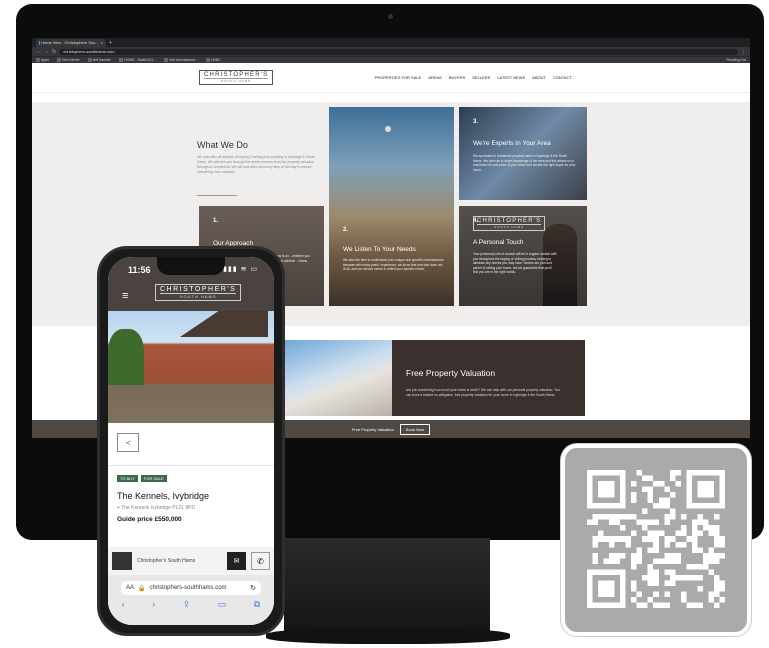 Image resolution: width=769 pixels, height=648 pixels. I want to click on section-title: What We Do, so click(222, 145).